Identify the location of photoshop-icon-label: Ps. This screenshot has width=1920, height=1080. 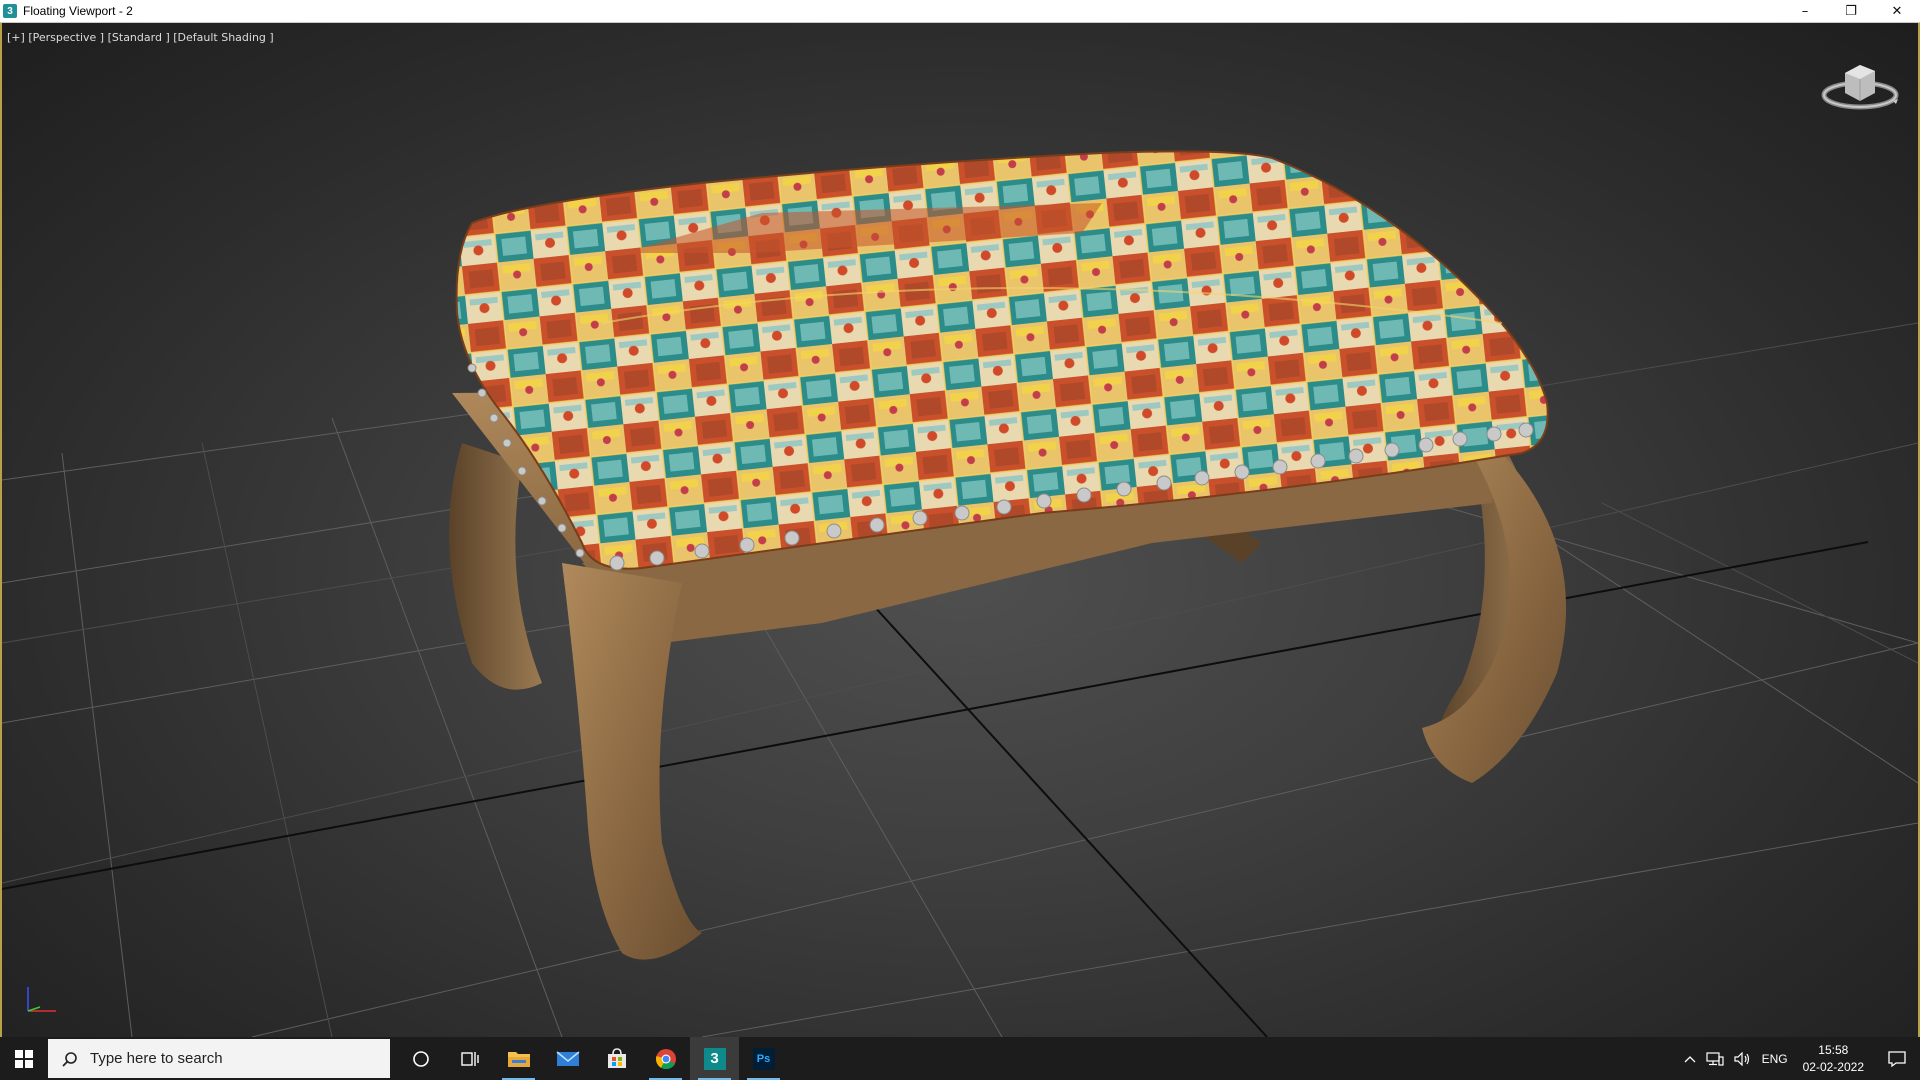
(763, 1058).